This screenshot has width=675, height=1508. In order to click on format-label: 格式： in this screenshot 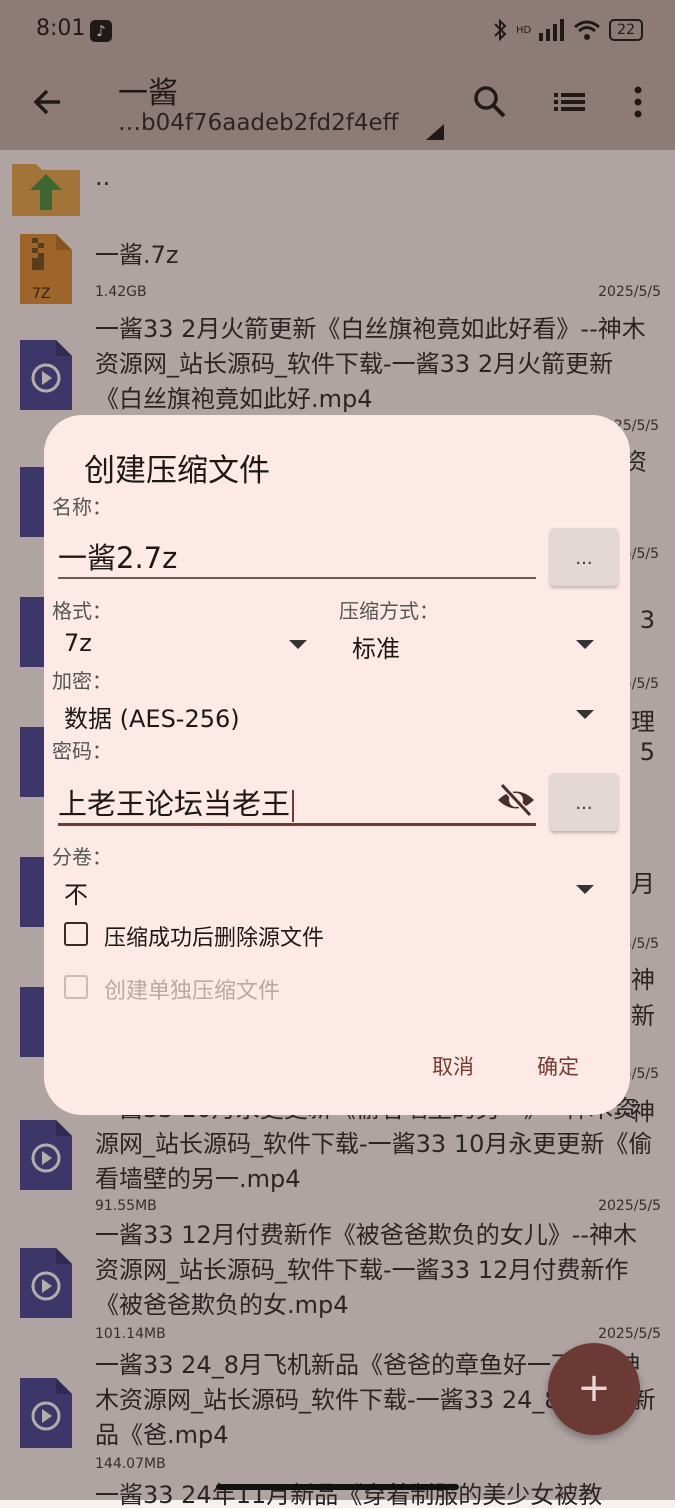, I will do `click(82, 611)`.